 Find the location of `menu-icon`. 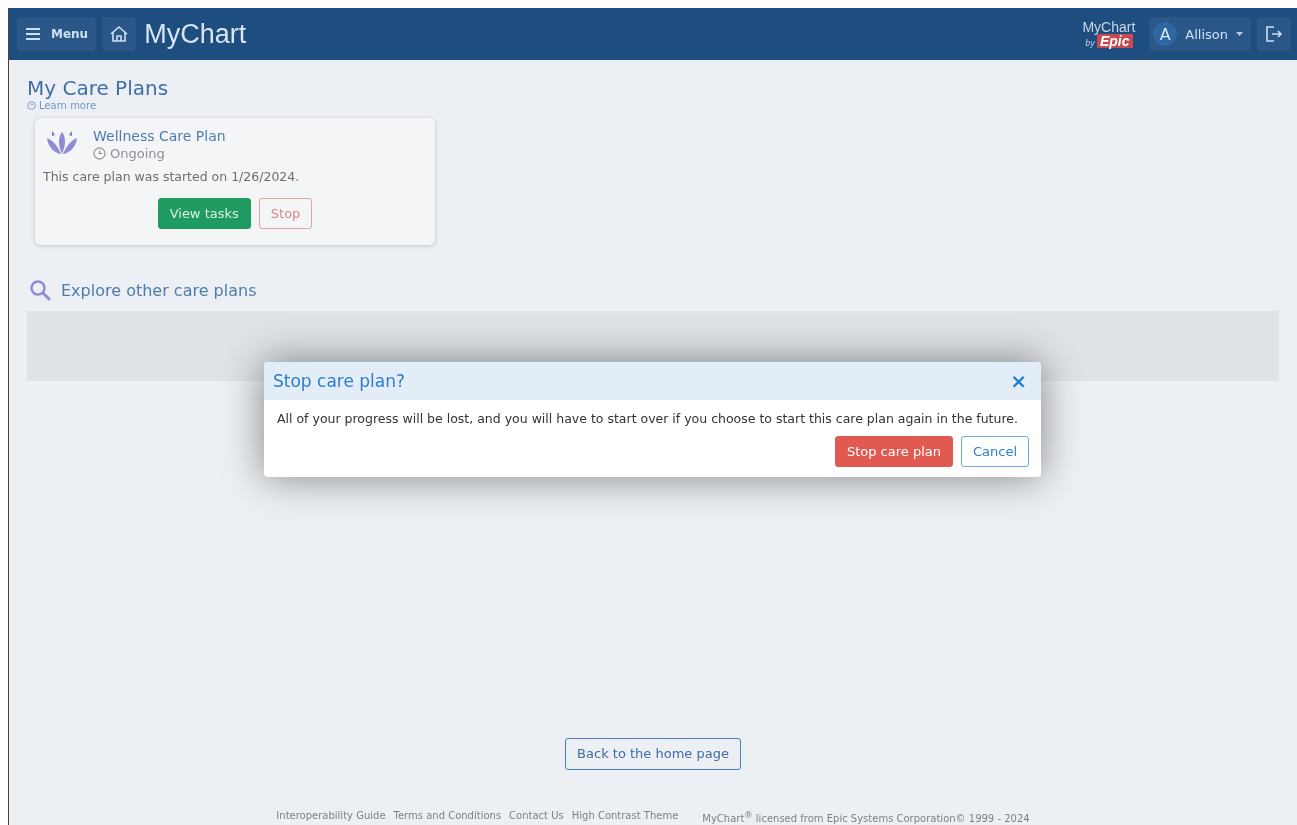

menu-icon is located at coordinates (33, 34).